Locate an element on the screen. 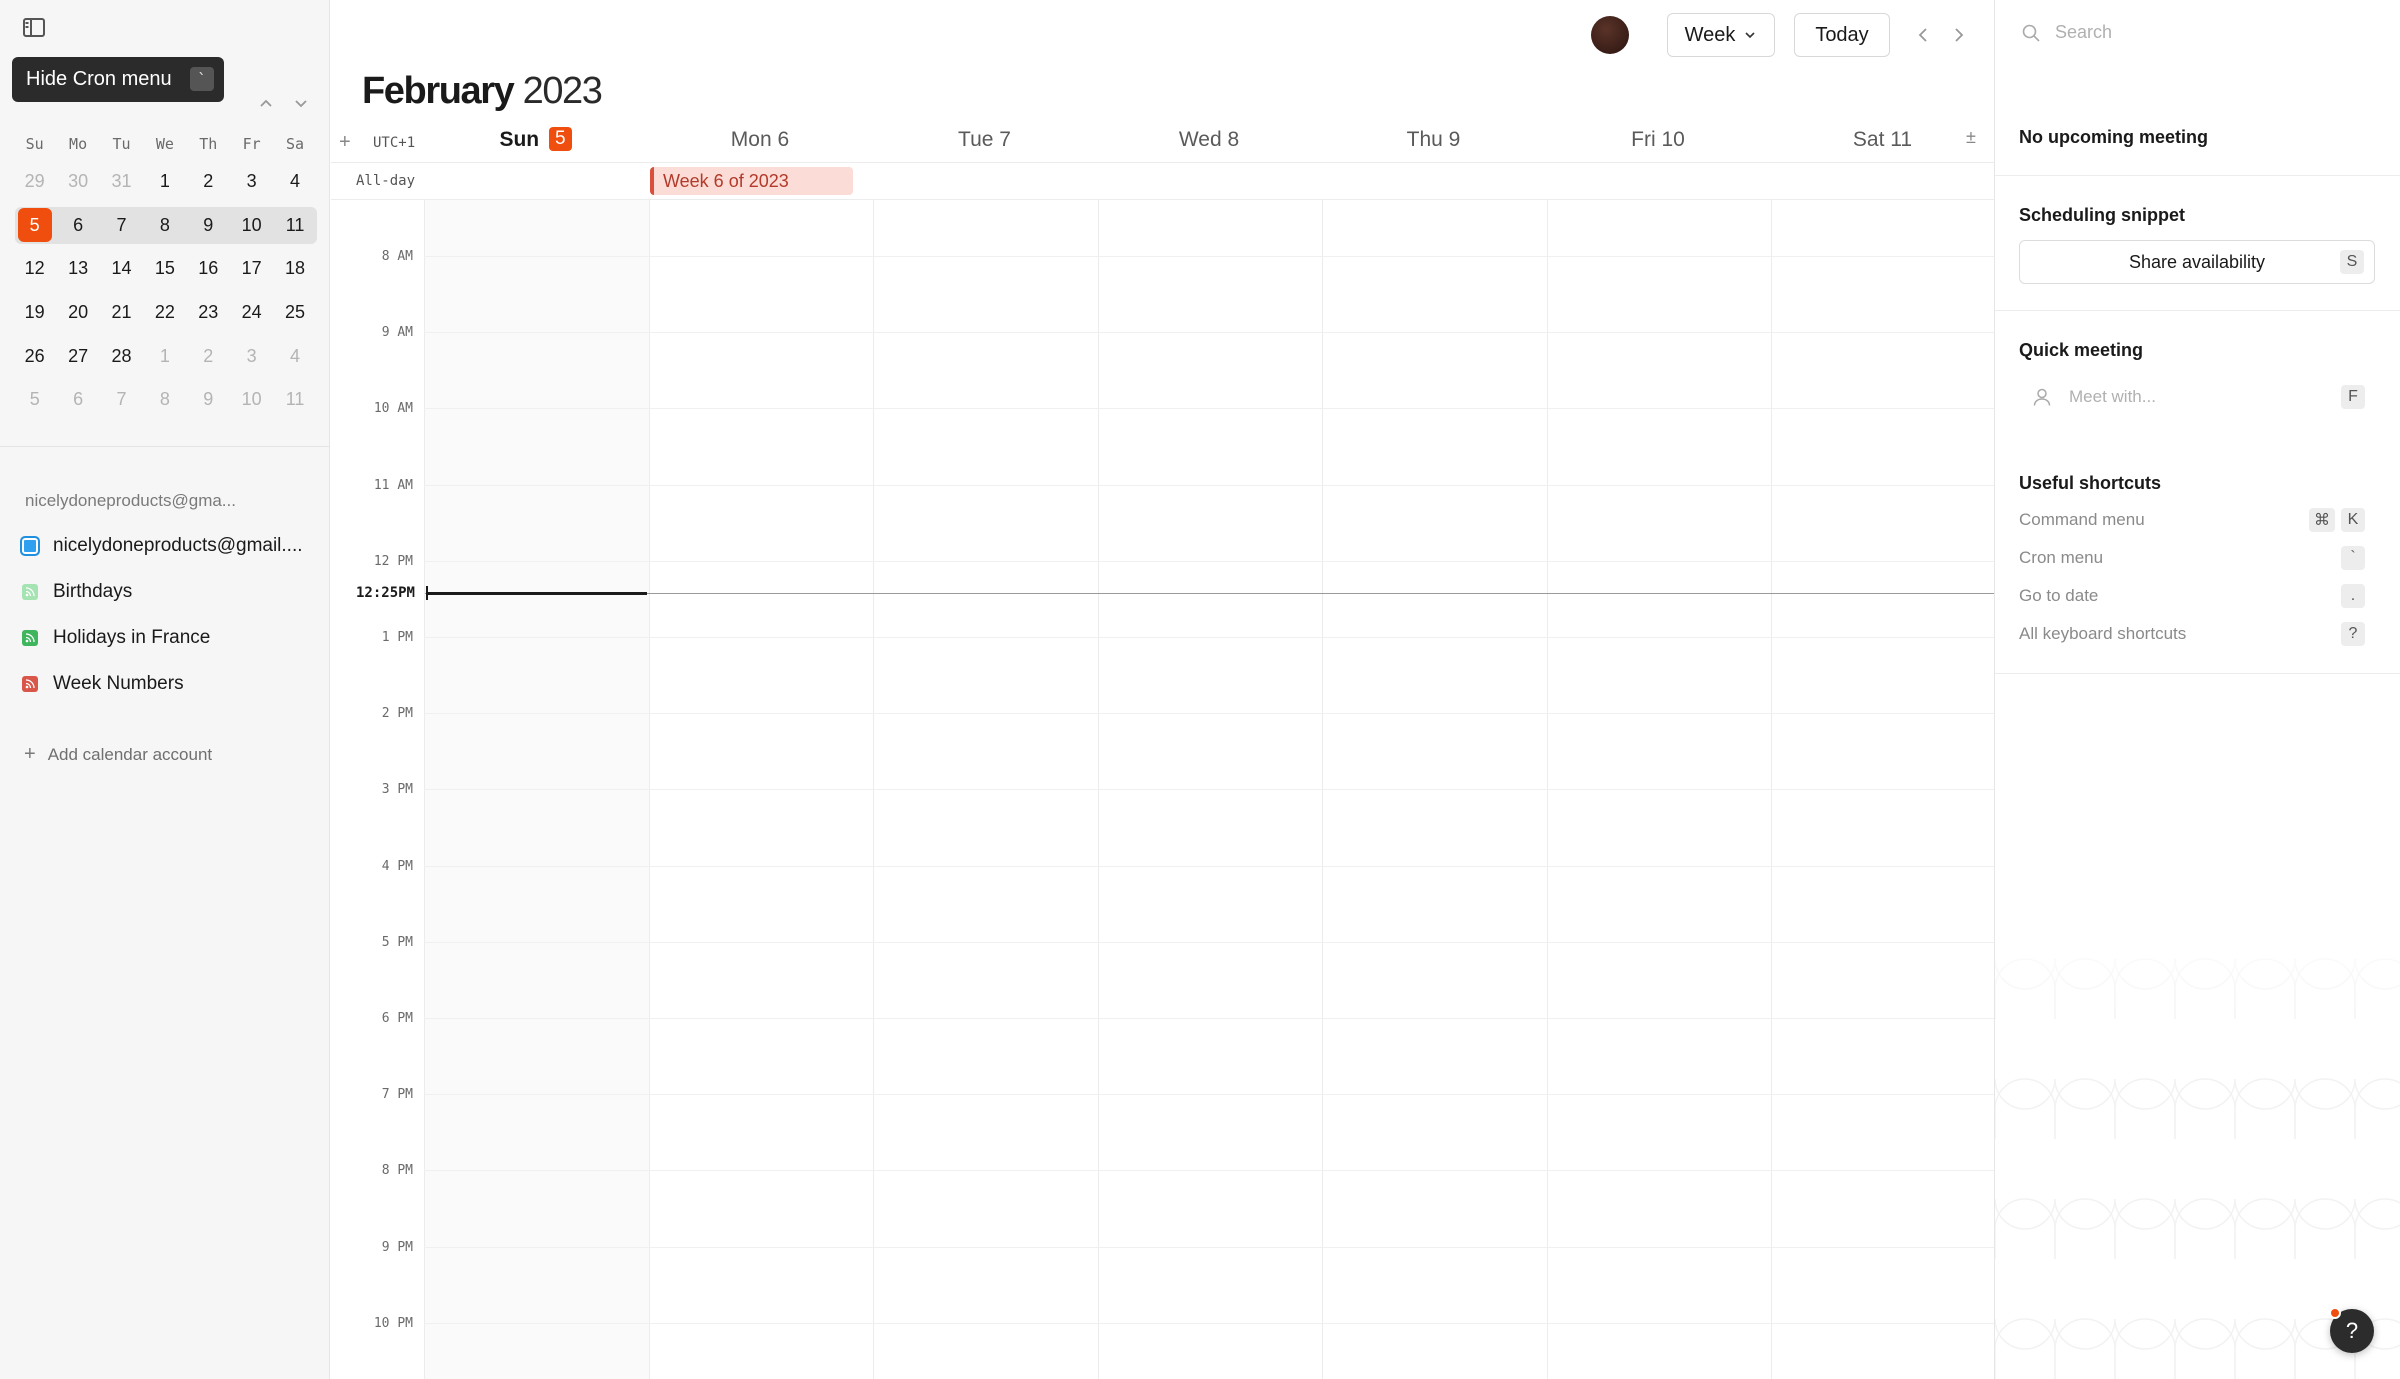  hour-label: 12 PM is located at coordinates (393, 561).